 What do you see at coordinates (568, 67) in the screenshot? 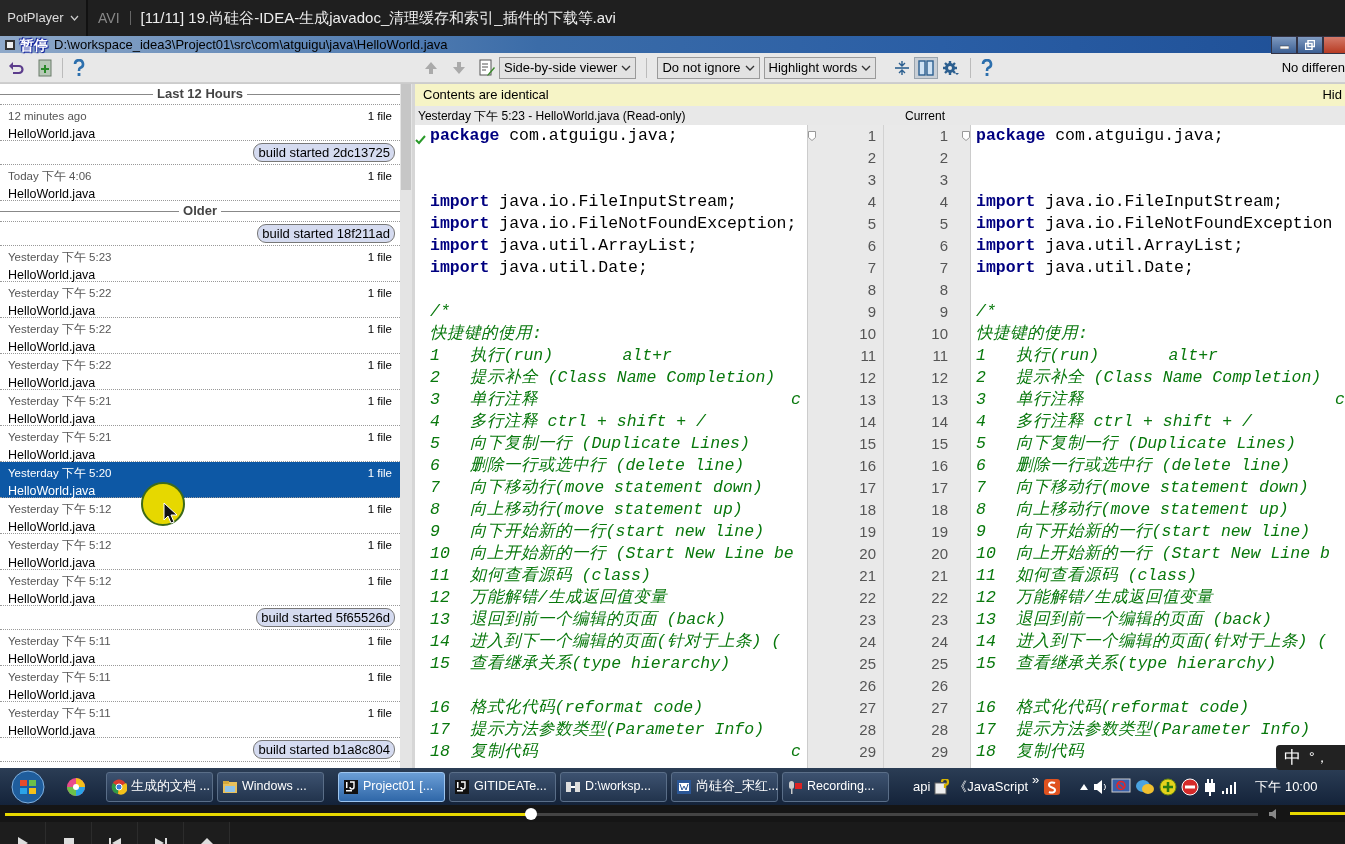
I see `viewer-dropdown: Side-by-side viewer` at bounding box center [568, 67].